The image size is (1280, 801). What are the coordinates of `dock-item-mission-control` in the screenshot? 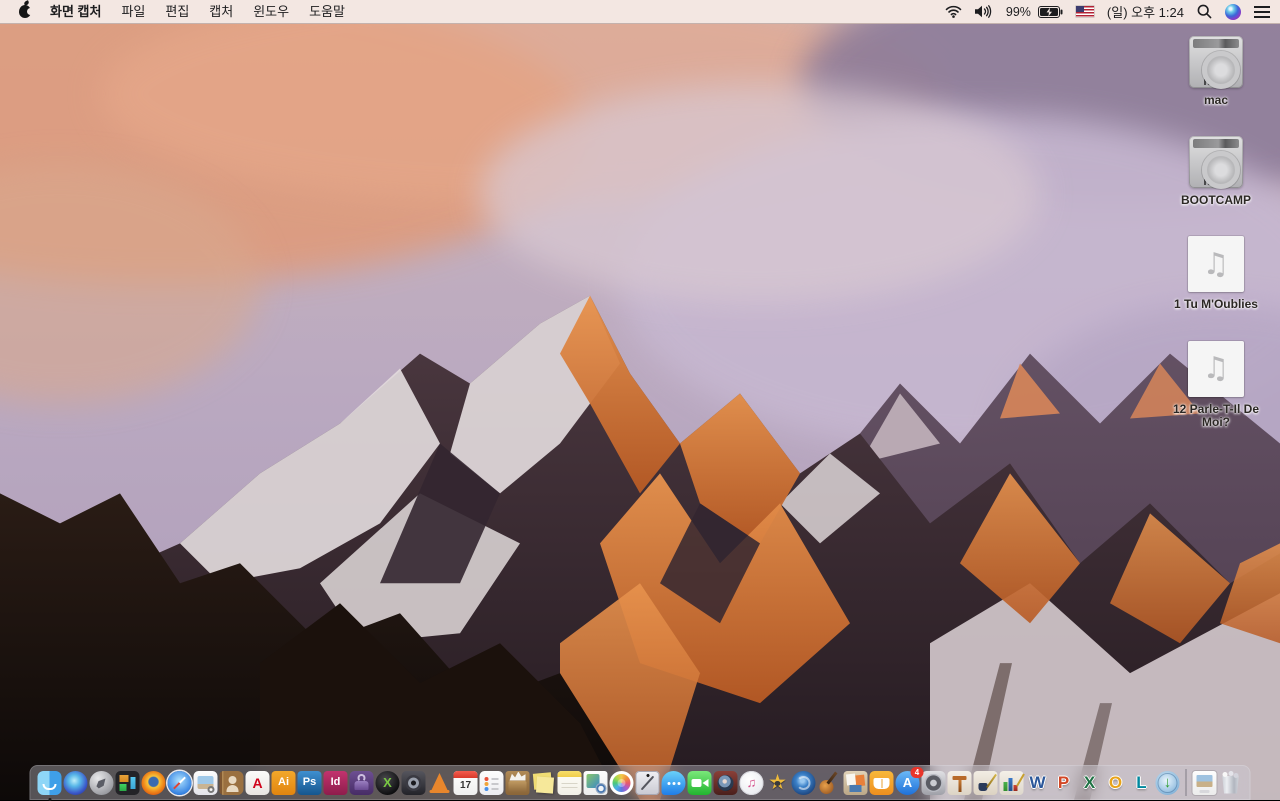 It's located at (127, 782).